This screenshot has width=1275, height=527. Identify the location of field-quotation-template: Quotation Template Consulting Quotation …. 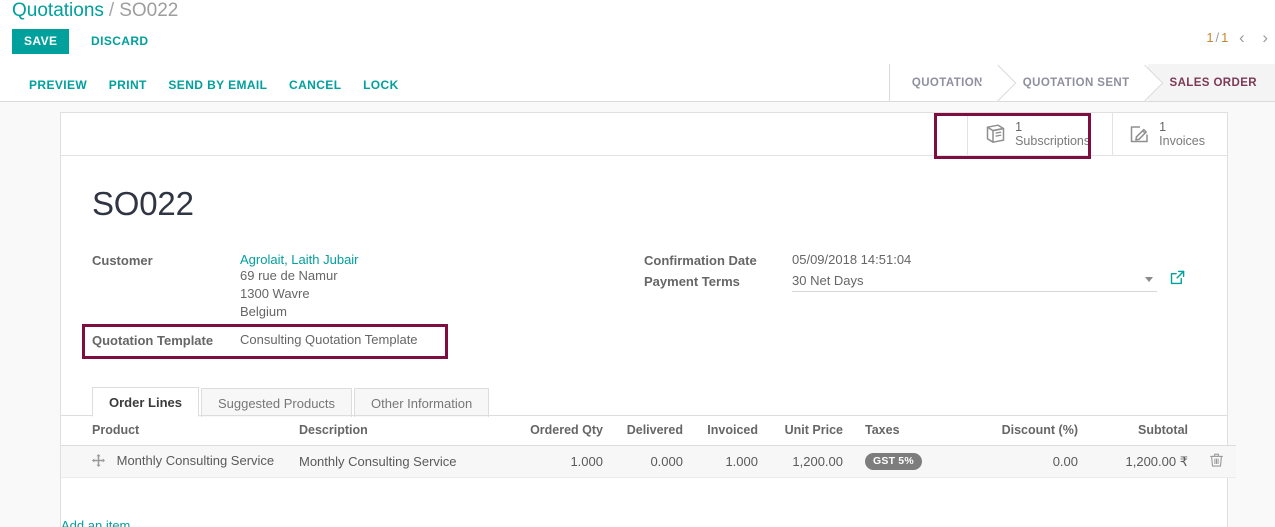
(255, 340).